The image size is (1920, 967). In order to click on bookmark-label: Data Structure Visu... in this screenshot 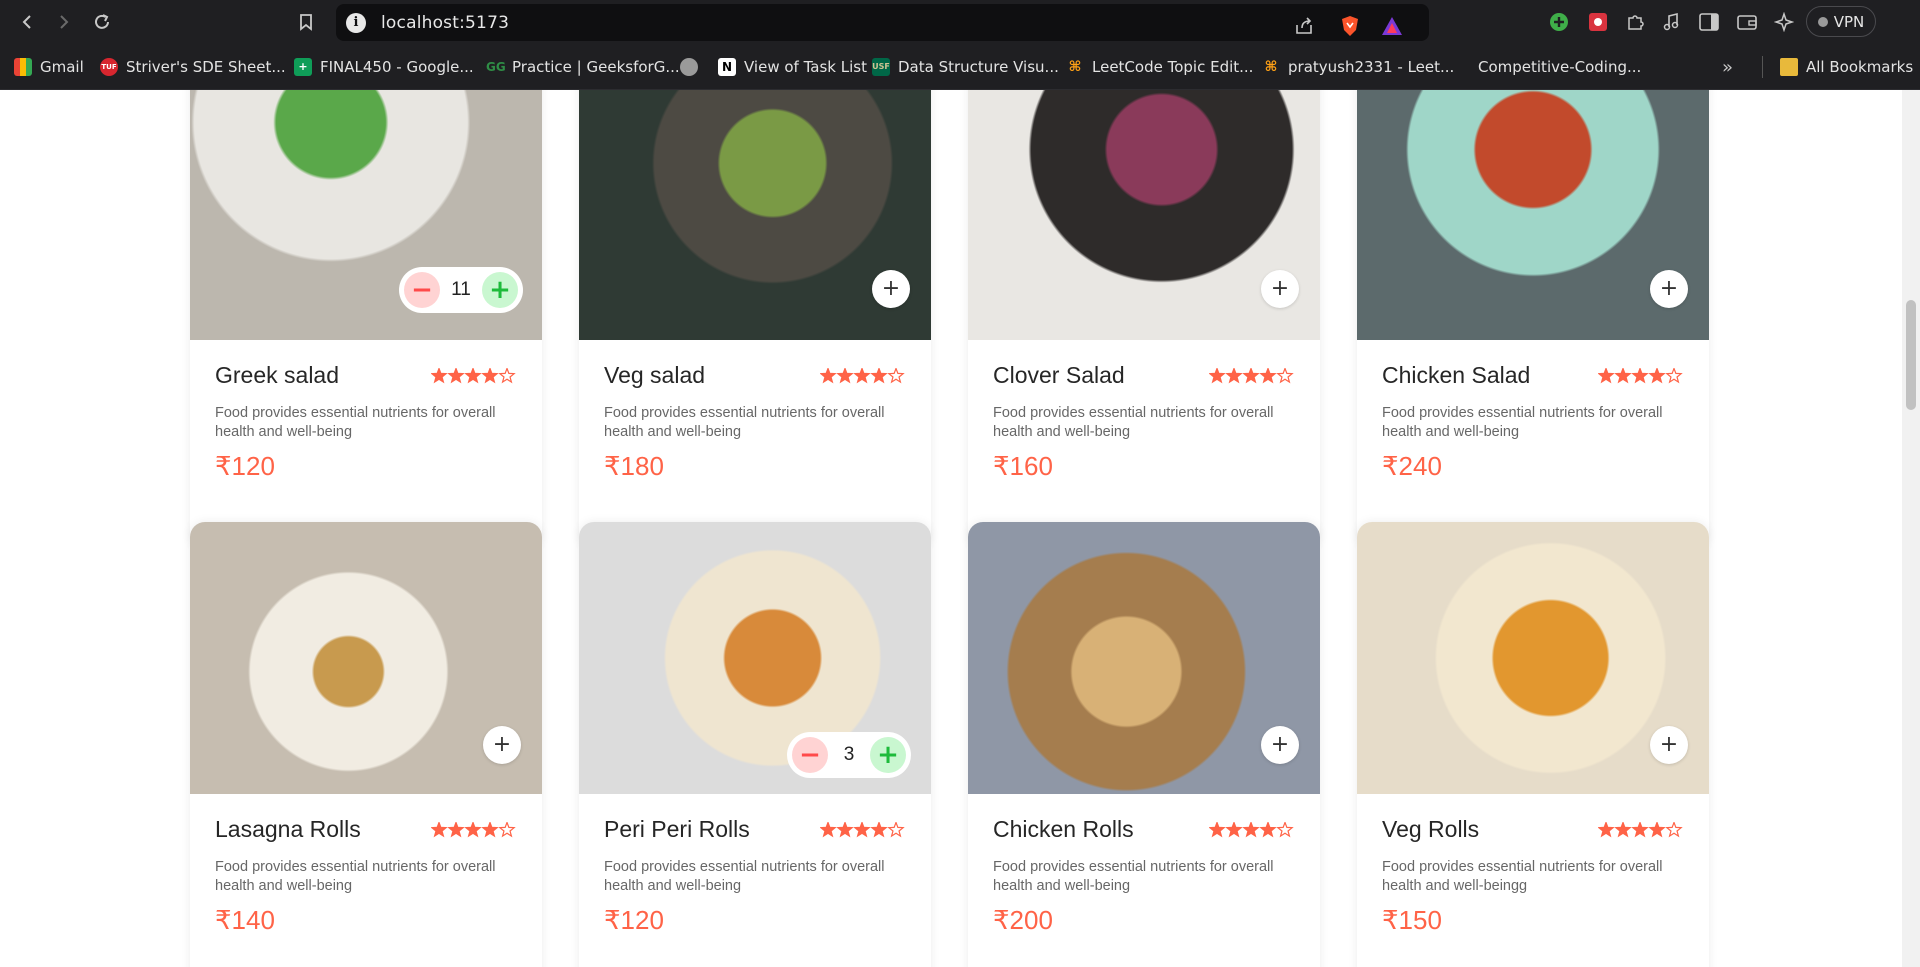, I will do `click(978, 67)`.